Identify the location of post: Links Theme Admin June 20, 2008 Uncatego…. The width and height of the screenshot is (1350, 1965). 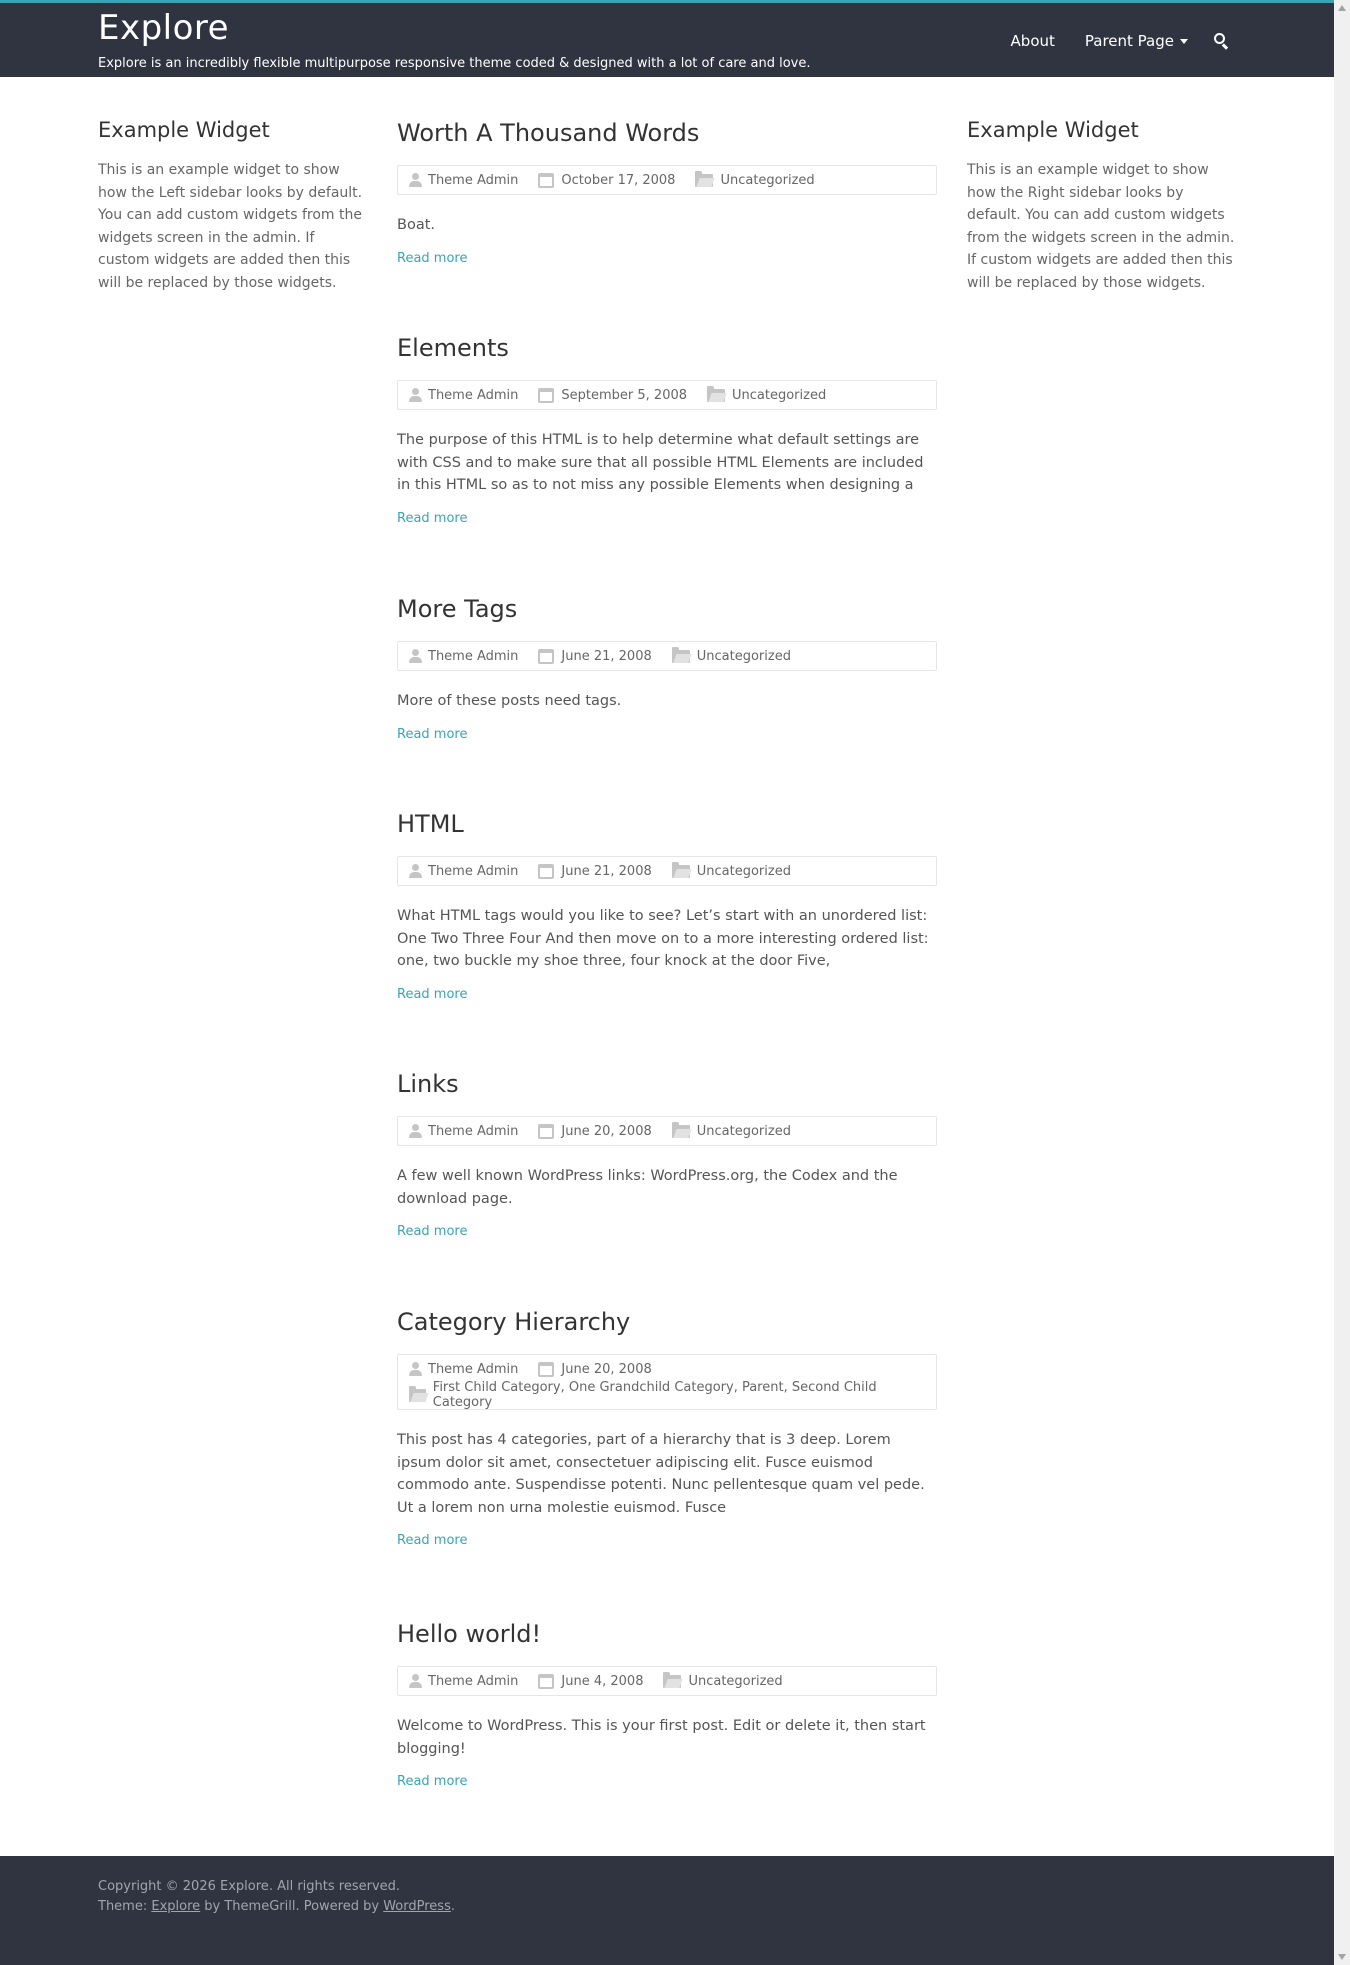
(667, 1154).